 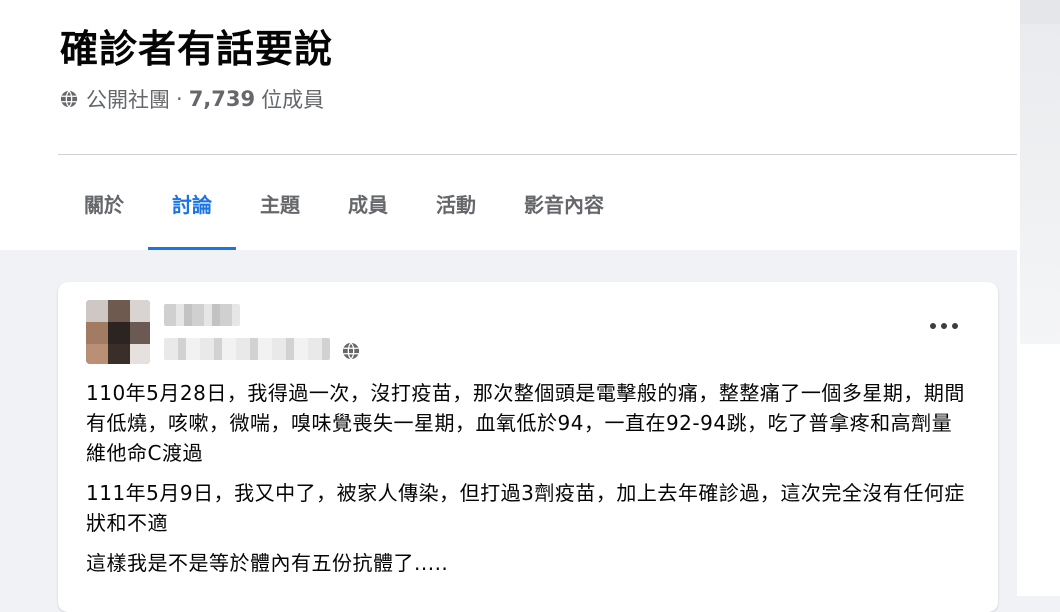 What do you see at coordinates (247, 349) in the screenshot?
I see `post-timestamp` at bounding box center [247, 349].